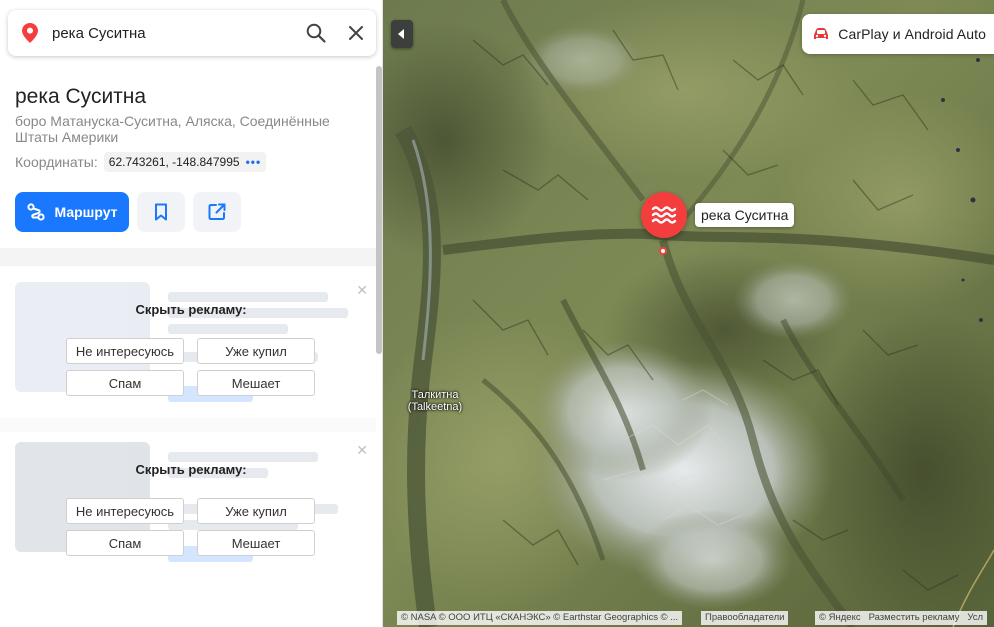  I want to click on clear-search-button, so click(356, 33).